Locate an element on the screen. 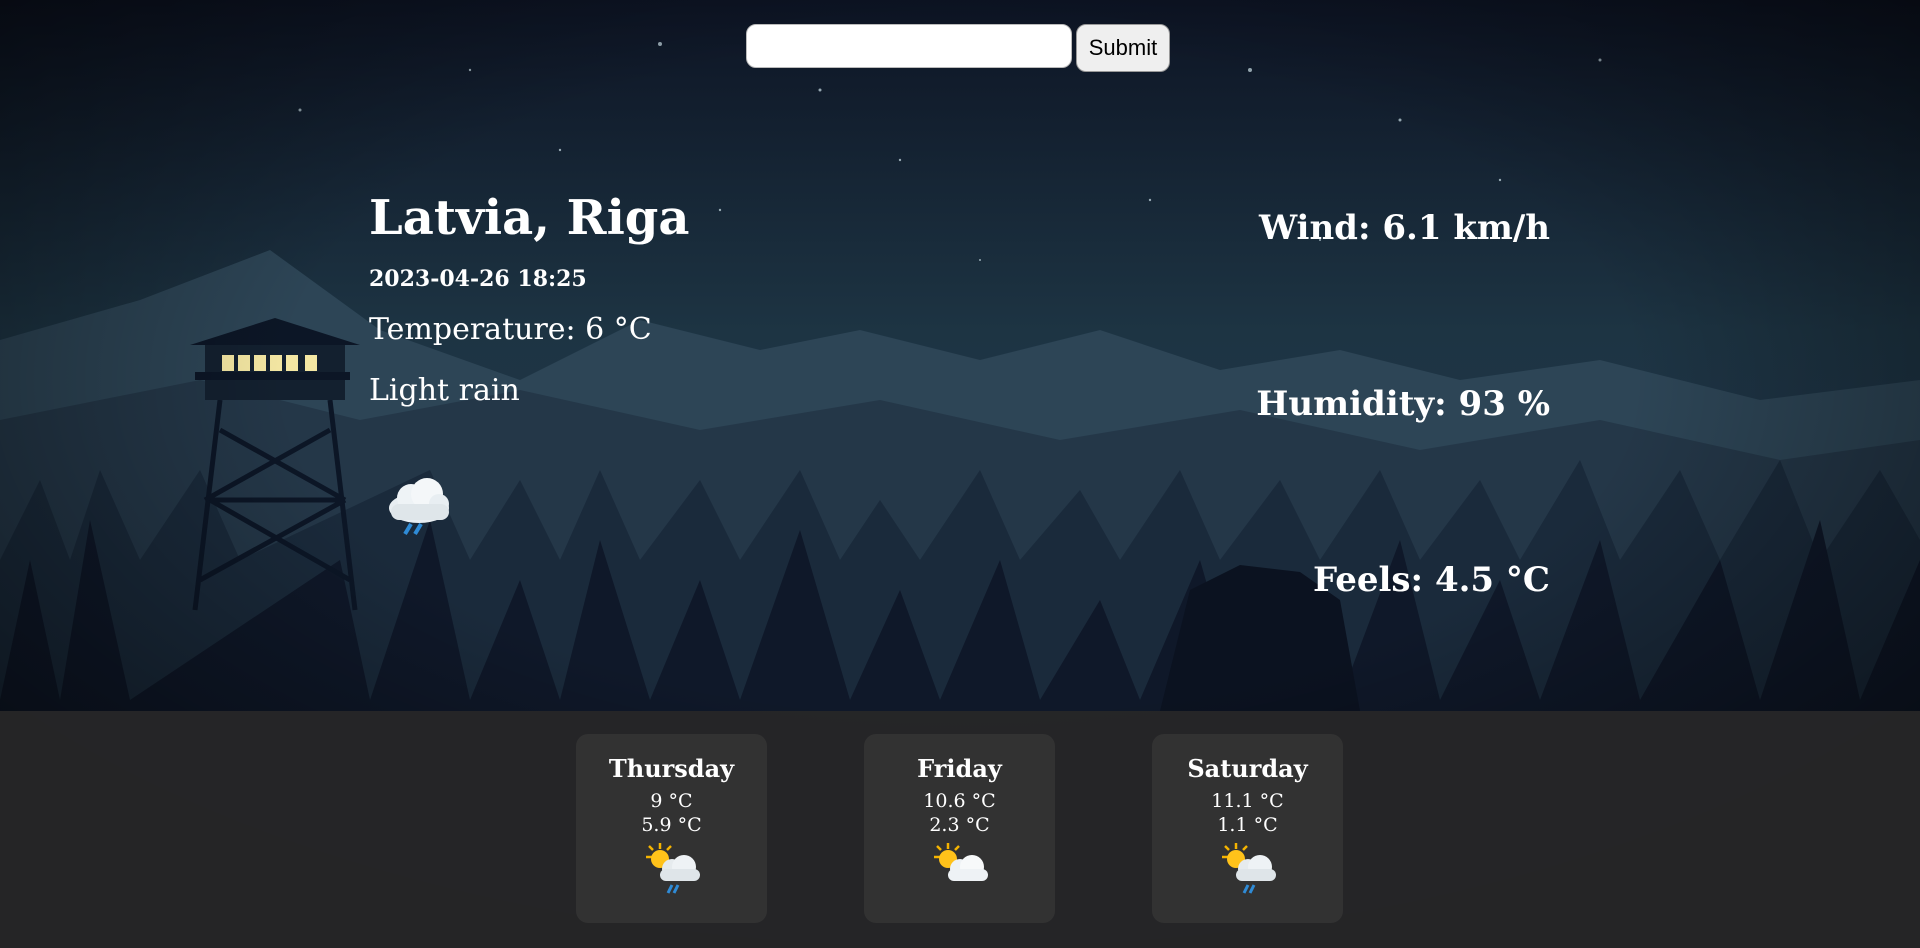 The image size is (1920, 948). forecast-low: 1.1 °C is located at coordinates (1247, 825).